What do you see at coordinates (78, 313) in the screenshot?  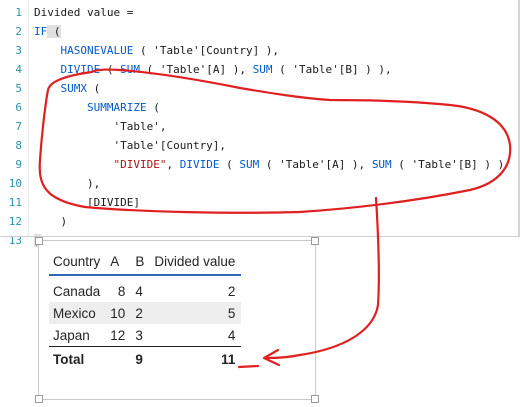 I see `cell-country: Mexico` at bounding box center [78, 313].